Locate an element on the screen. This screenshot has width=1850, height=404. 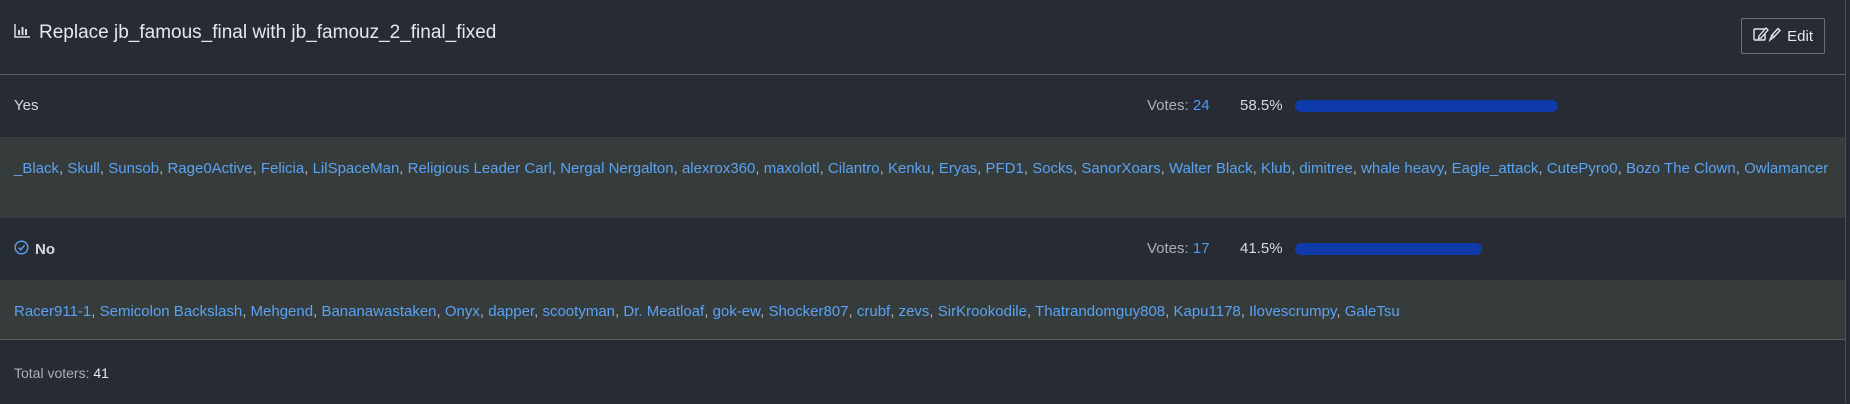
option-votes: Votes: 24 is located at coordinates (1178, 105).